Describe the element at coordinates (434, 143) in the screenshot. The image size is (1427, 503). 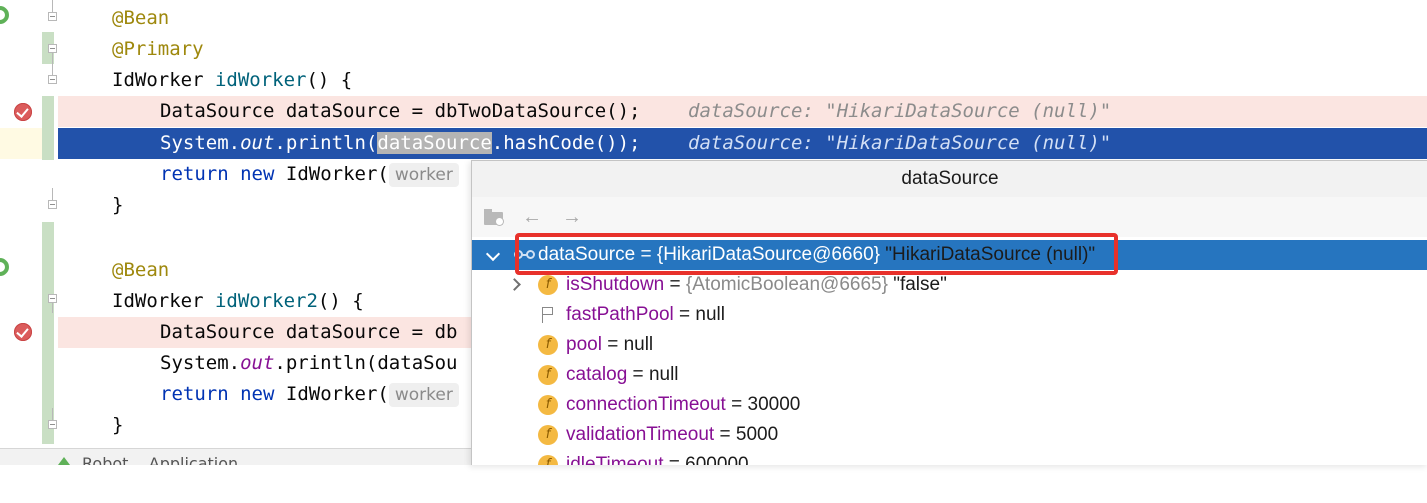
I see `selected-expression: dataSource` at that location.